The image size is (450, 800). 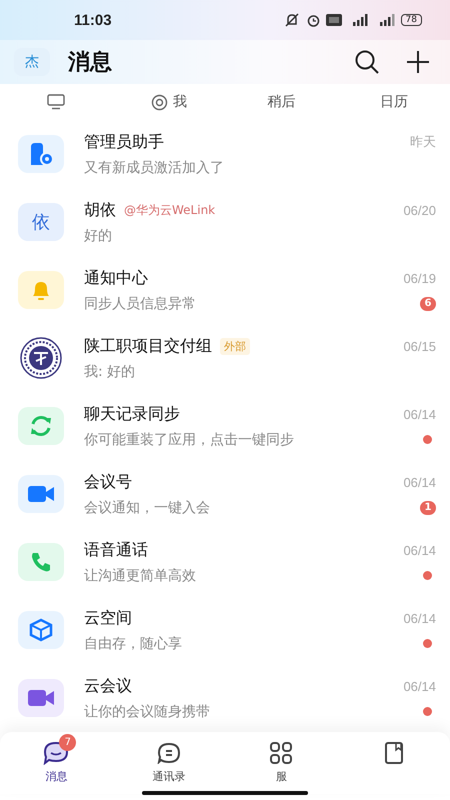 I want to click on page-title: 消息, so click(x=90, y=63).